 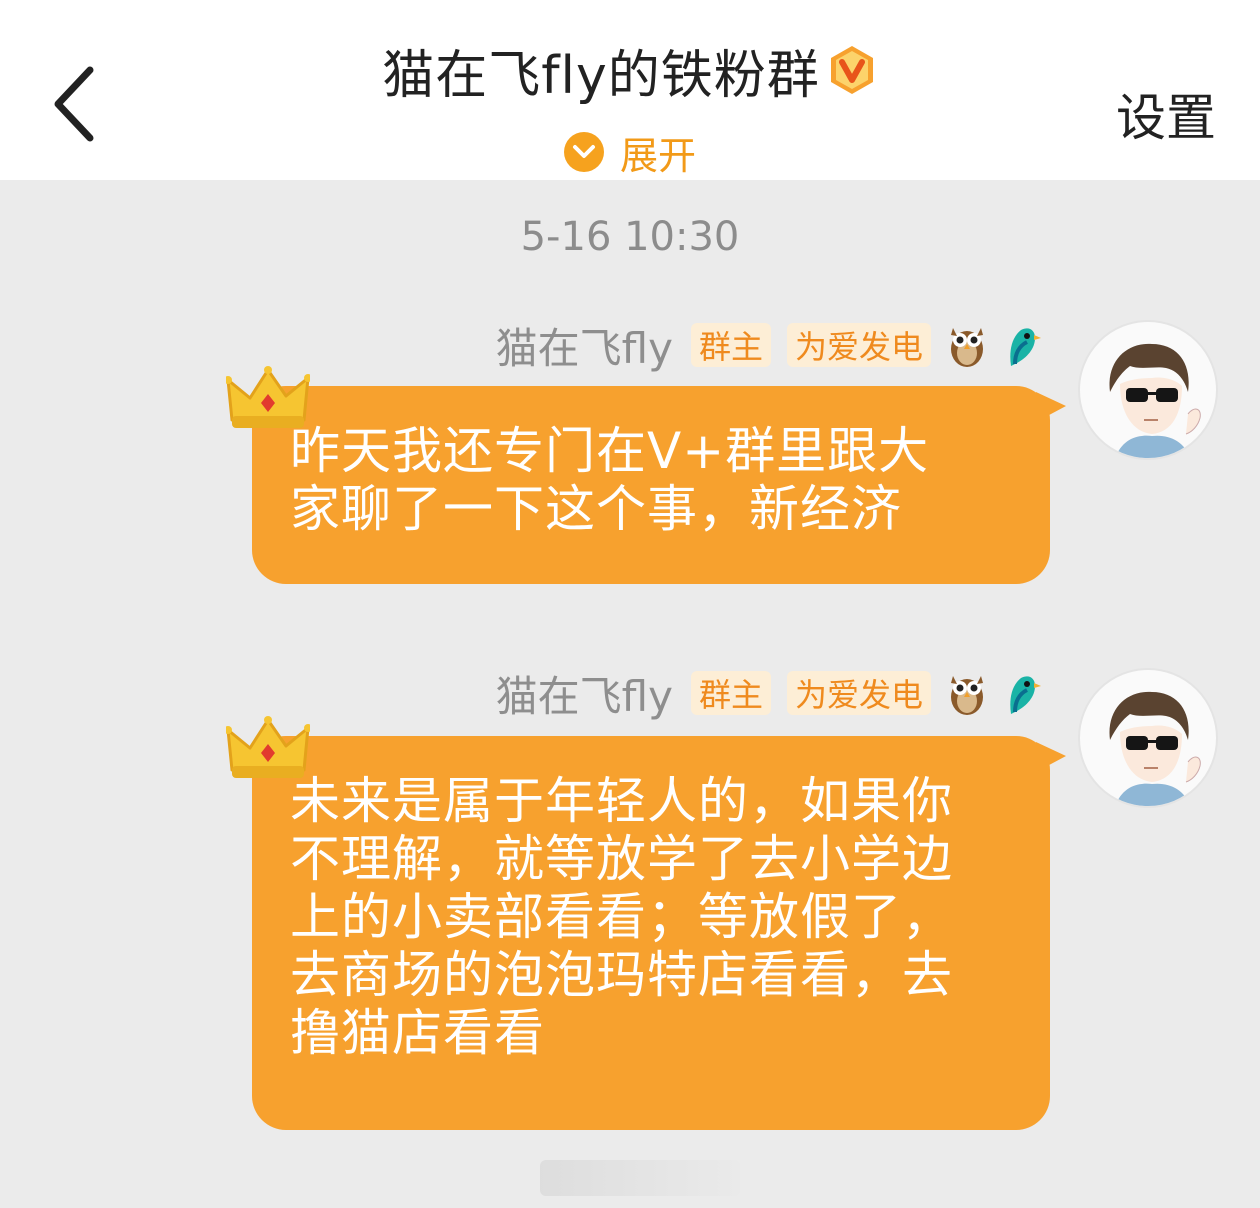 I want to click on group-title: 猫在飞fly的铁粉群, so click(x=601, y=75).